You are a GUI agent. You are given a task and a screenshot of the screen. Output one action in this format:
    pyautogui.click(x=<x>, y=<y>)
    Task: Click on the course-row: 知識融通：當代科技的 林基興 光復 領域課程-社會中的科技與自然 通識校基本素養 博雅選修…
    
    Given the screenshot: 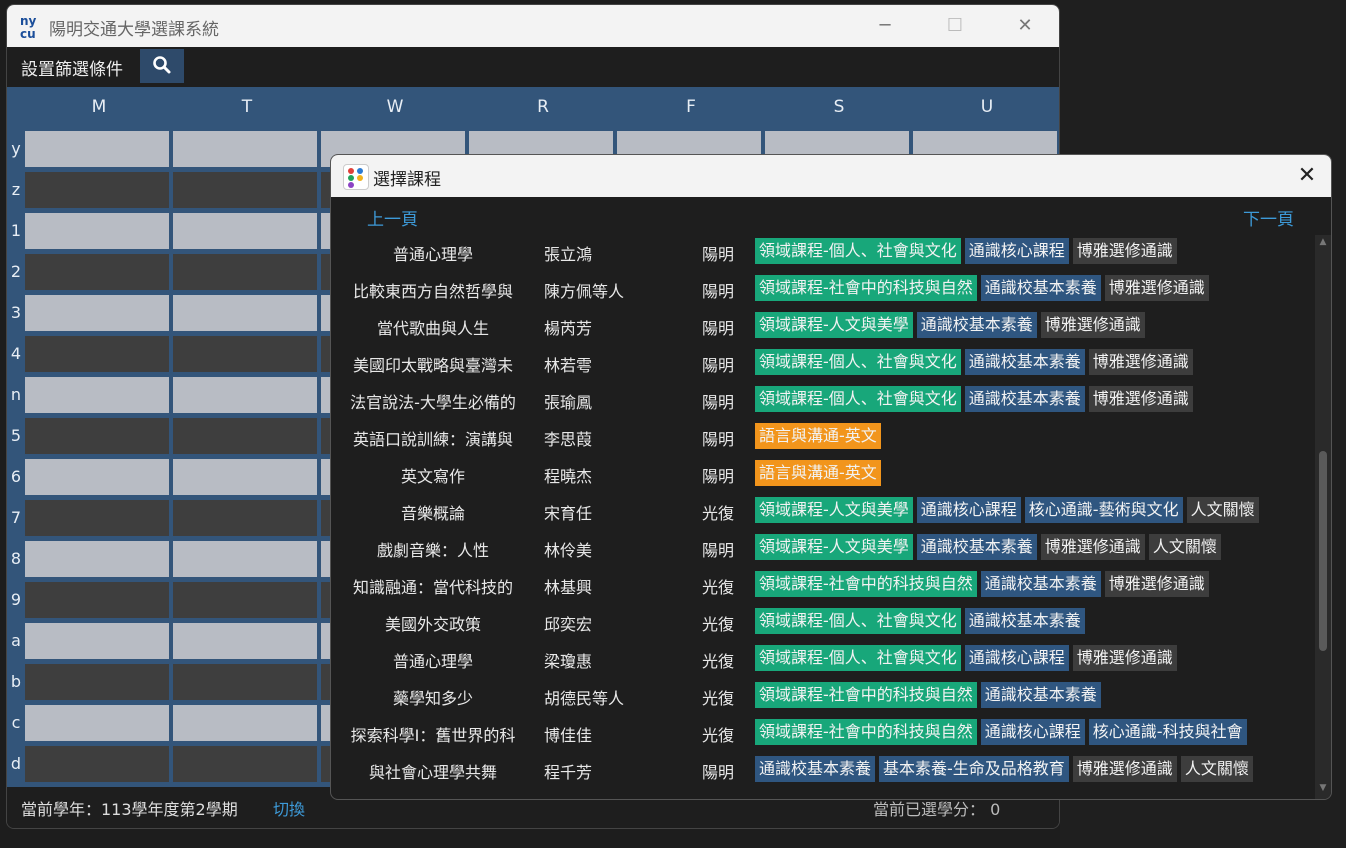 What is the action you would take?
    pyautogui.click(x=823, y=586)
    